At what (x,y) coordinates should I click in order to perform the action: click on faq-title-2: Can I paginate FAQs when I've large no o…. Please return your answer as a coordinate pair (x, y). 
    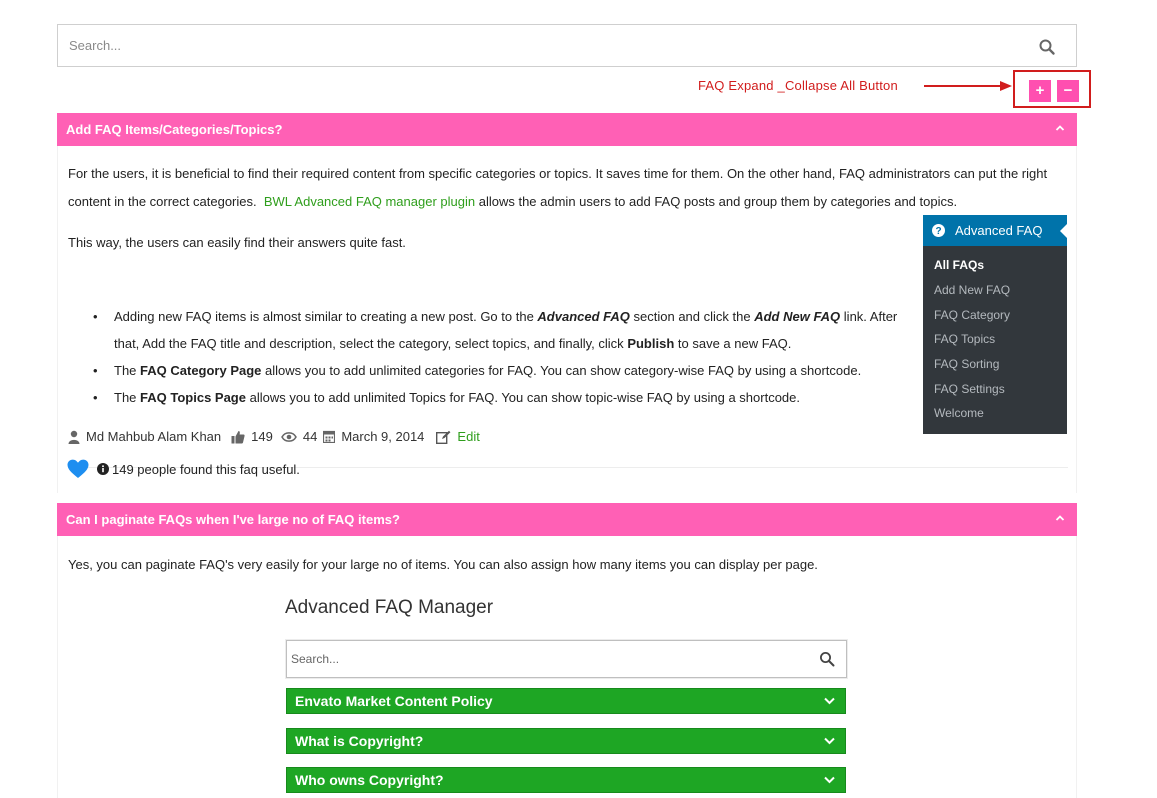
    Looking at the image, I should click on (233, 519).